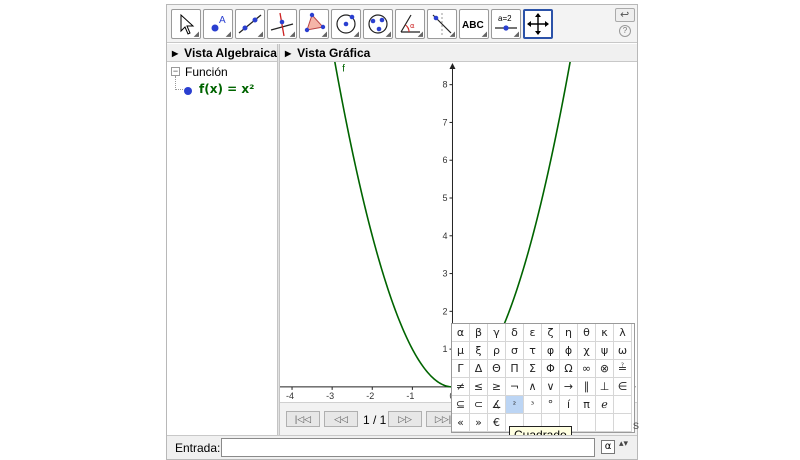 Image resolution: width=800 pixels, height=460 pixels. I want to click on input-bar: Entrada: α ▴▾, so click(402, 447).